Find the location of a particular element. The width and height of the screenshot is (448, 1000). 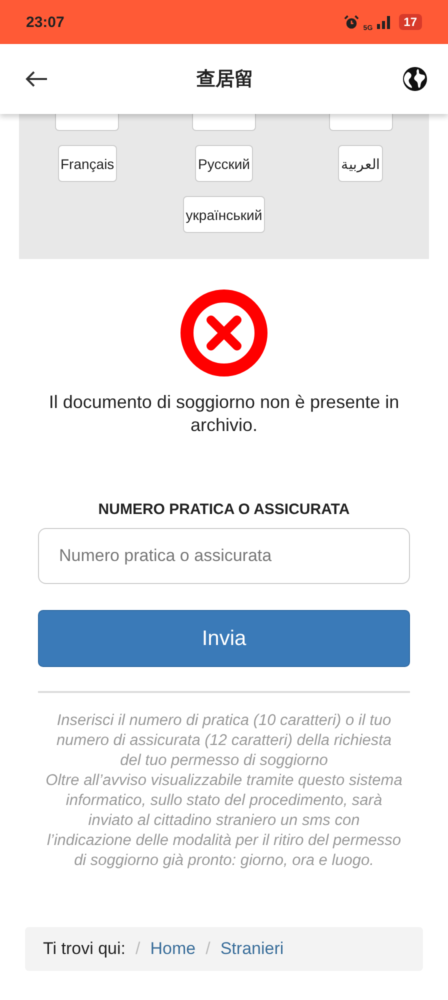

language-button: Русский is located at coordinates (224, 163).